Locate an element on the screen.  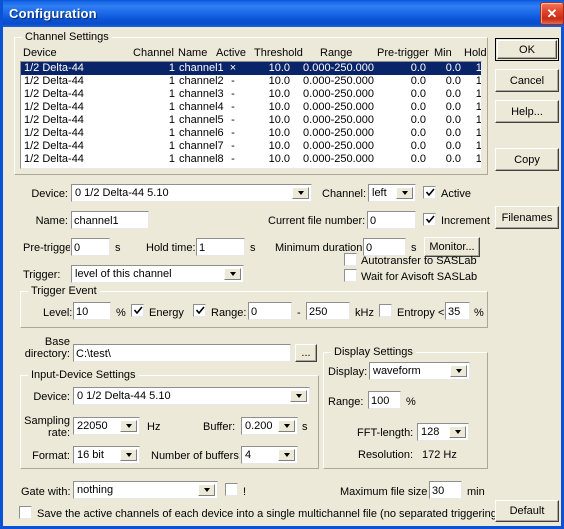
maximum-file-size-value: 30 is located at coordinates (438, 490).